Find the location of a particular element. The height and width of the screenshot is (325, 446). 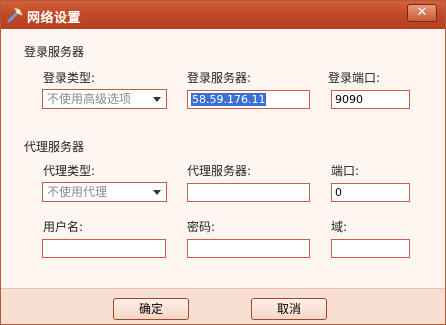

title-bar: 网络设置 ✕ is located at coordinates (223, 15).